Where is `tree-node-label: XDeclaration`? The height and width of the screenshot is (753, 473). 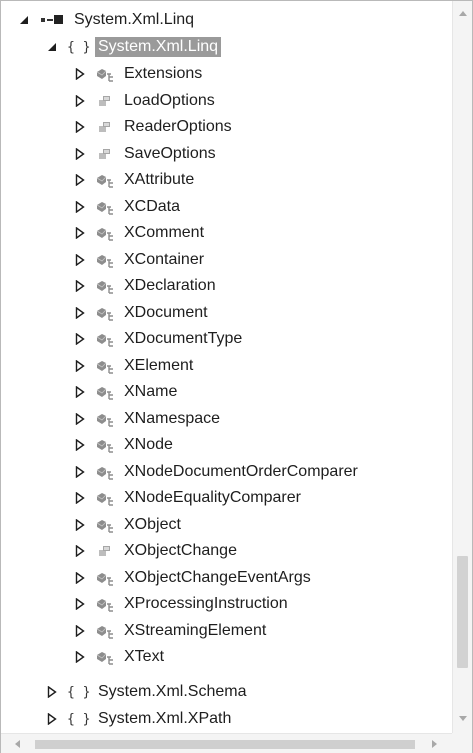 tree-node-label: XDeclaration is located at coordinates (170, 285).